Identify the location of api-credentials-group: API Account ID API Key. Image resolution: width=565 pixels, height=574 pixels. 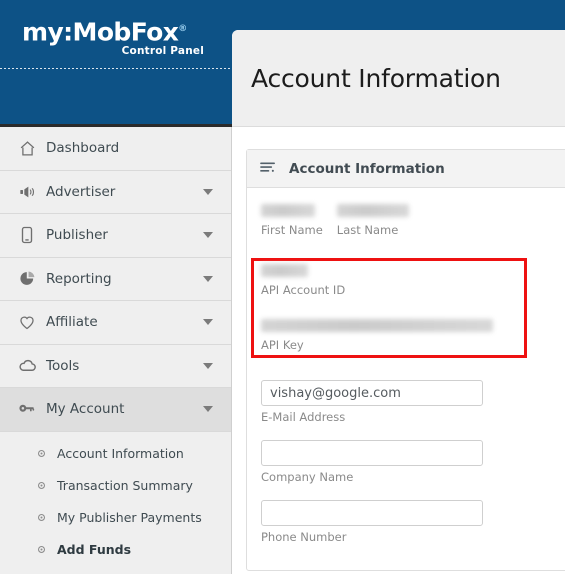
(406, 317).